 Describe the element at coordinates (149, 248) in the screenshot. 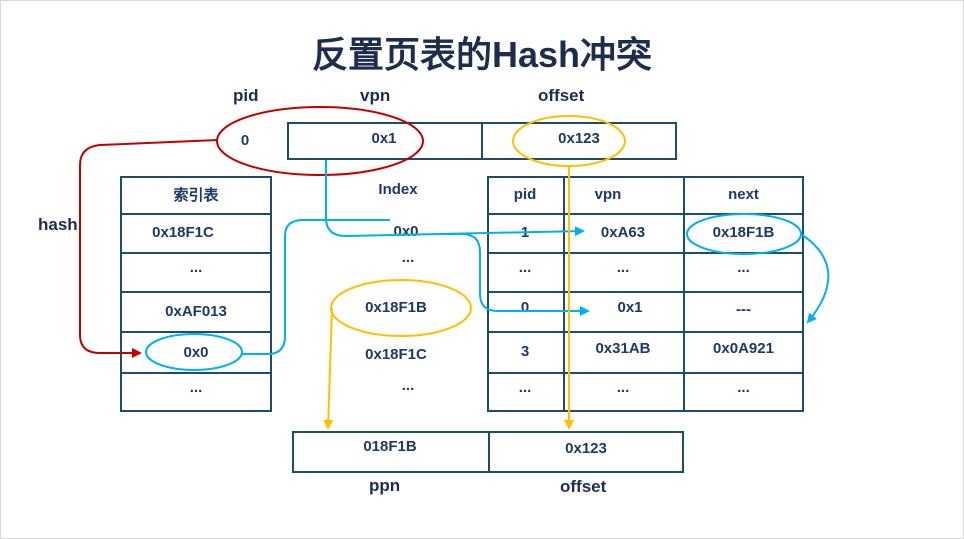

I see `hash-arrow` at that location.